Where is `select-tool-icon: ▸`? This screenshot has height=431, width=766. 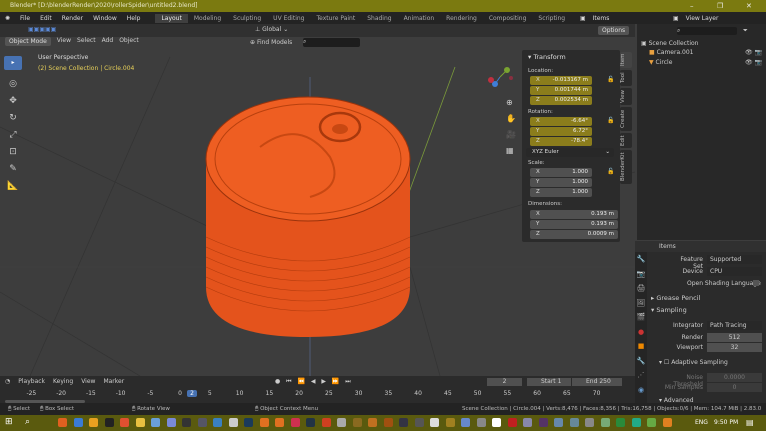 select-tool-icon: ▸ is located at coordinates (13, 63).